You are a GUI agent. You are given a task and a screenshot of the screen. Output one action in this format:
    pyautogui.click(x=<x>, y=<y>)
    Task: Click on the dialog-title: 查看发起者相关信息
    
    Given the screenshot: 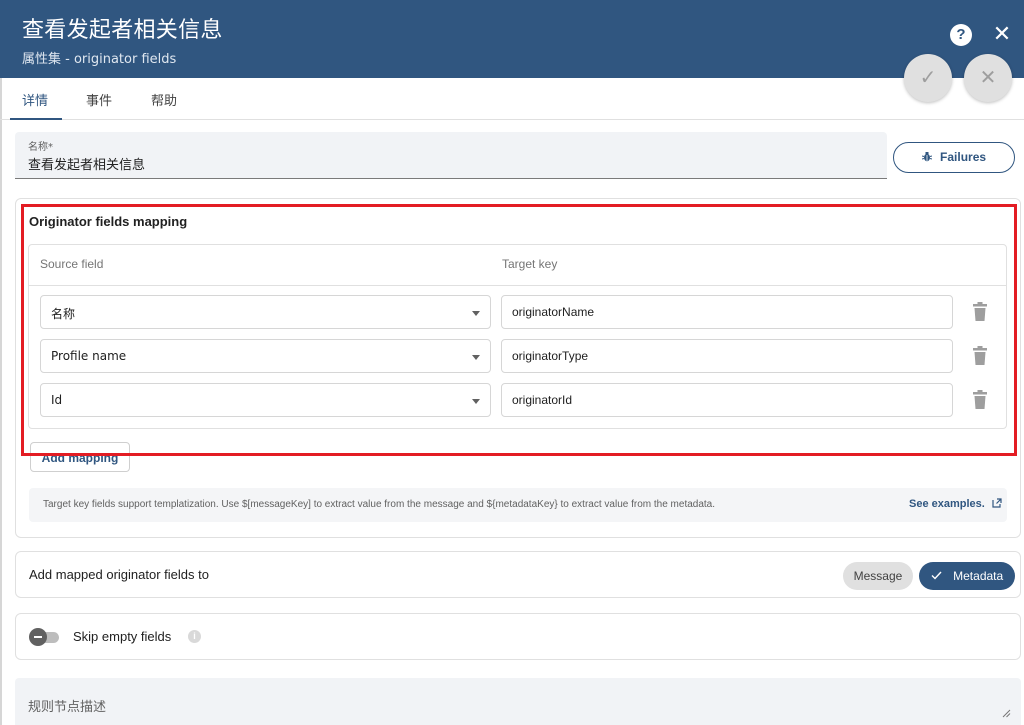 What is the action you would take?
    pyautogui.click(x=122, y=30)
    